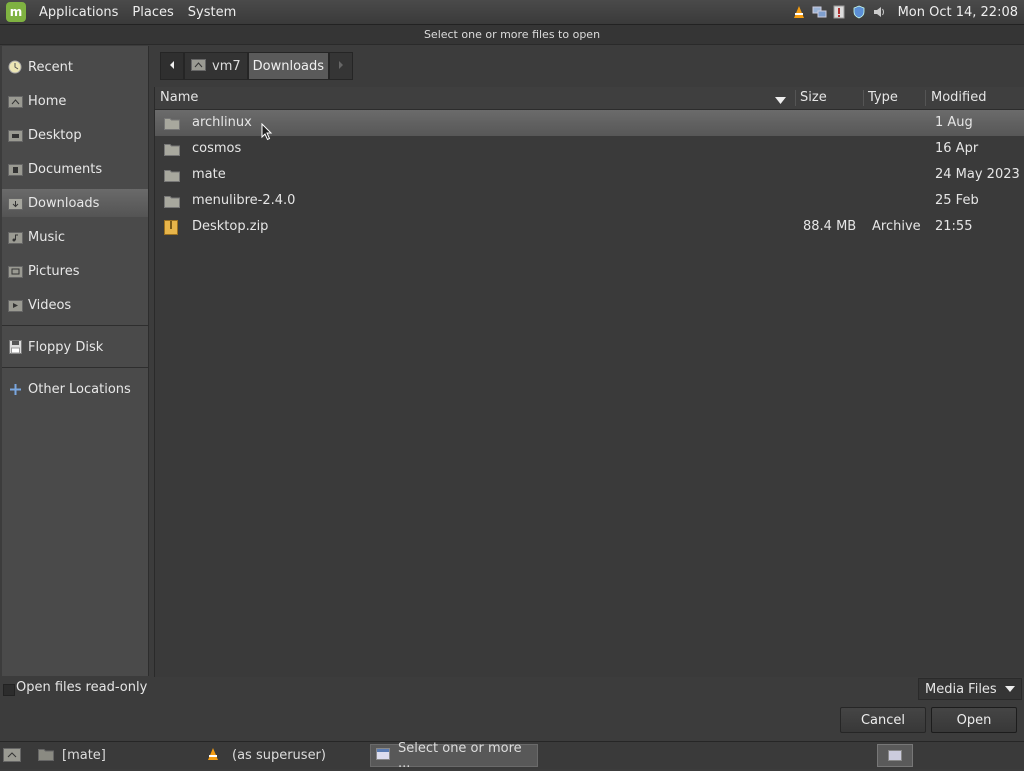 The height and width of the screenshot is (771, 1024). What do you see at coordinates (879, 12) in the screenshot?
I see `volume-icon` at bounding box center [879, 12].